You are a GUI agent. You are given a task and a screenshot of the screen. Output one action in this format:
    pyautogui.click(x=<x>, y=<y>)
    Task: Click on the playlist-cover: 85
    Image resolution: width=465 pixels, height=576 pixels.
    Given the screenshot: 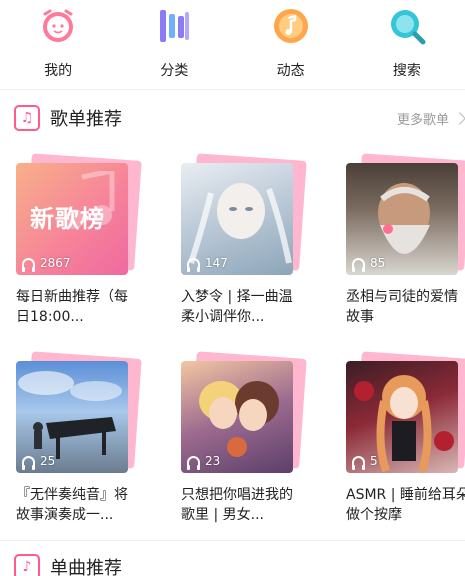 What is the action you would take?
    pyautogui.click(x=402, y=219)
    